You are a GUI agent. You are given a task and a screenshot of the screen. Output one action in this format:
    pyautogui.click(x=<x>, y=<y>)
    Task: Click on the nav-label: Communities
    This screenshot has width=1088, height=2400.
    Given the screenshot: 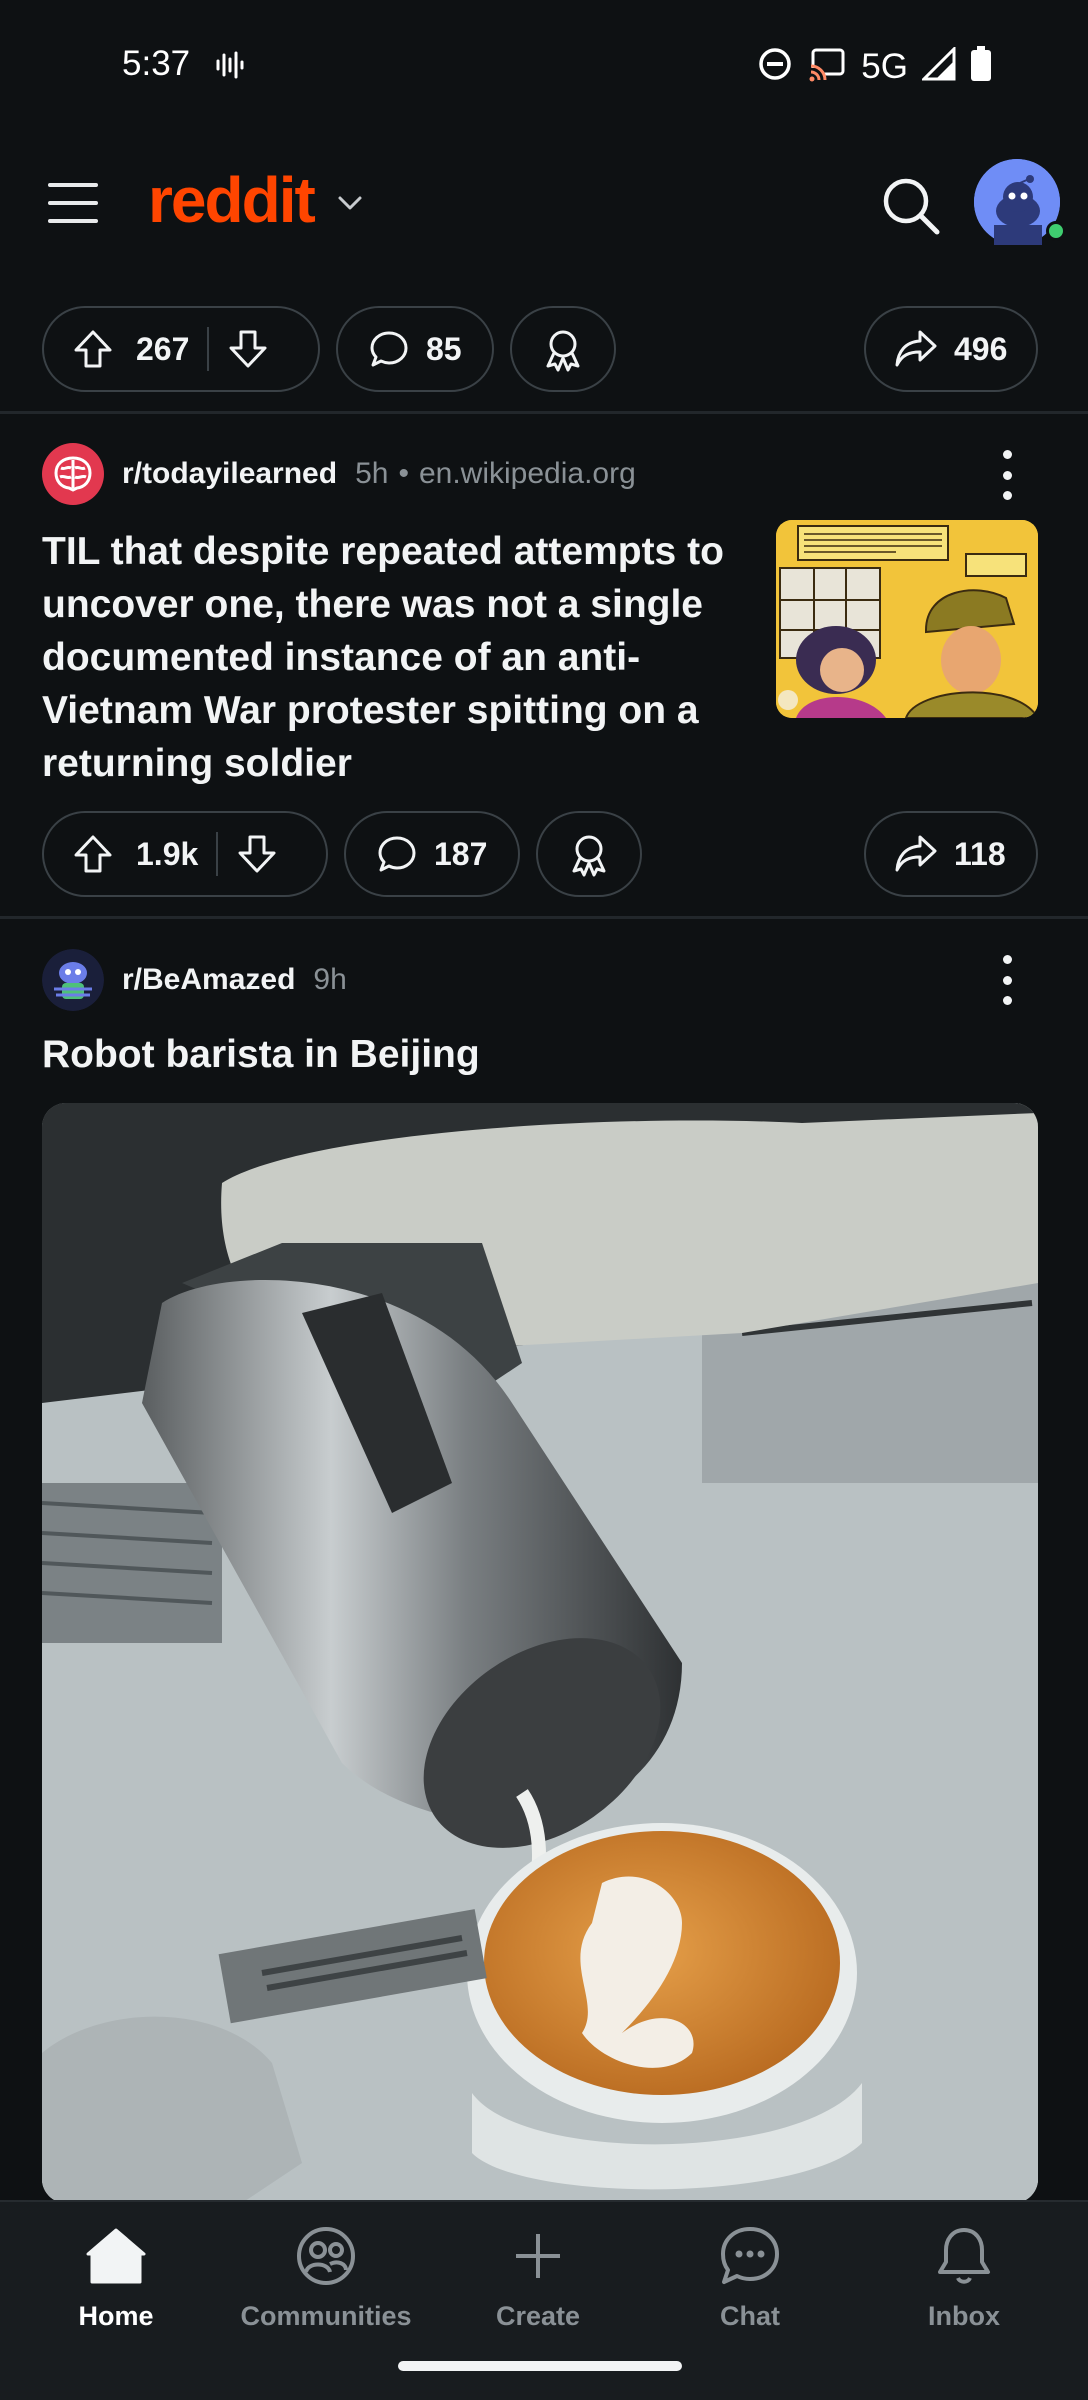 What is the action you would take?
    pyautogui.click(x=326, y=2316)
    